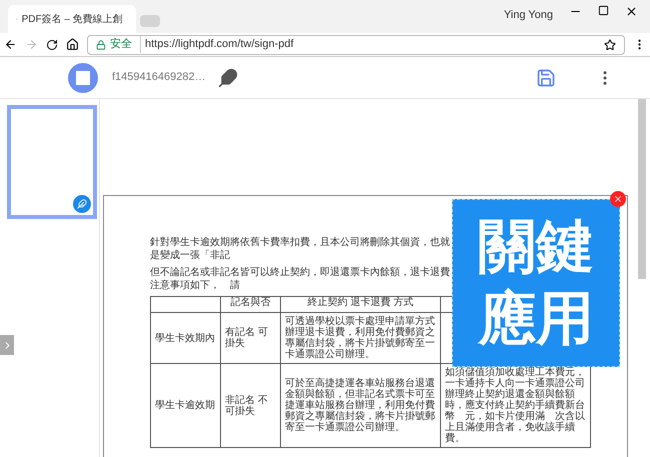  I want to click on table-cell: 非記名 不可掛失, so click(251, 406).